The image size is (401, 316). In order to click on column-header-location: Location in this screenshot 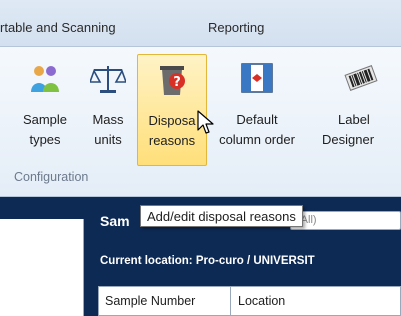, I will do `click(316, 301)`.